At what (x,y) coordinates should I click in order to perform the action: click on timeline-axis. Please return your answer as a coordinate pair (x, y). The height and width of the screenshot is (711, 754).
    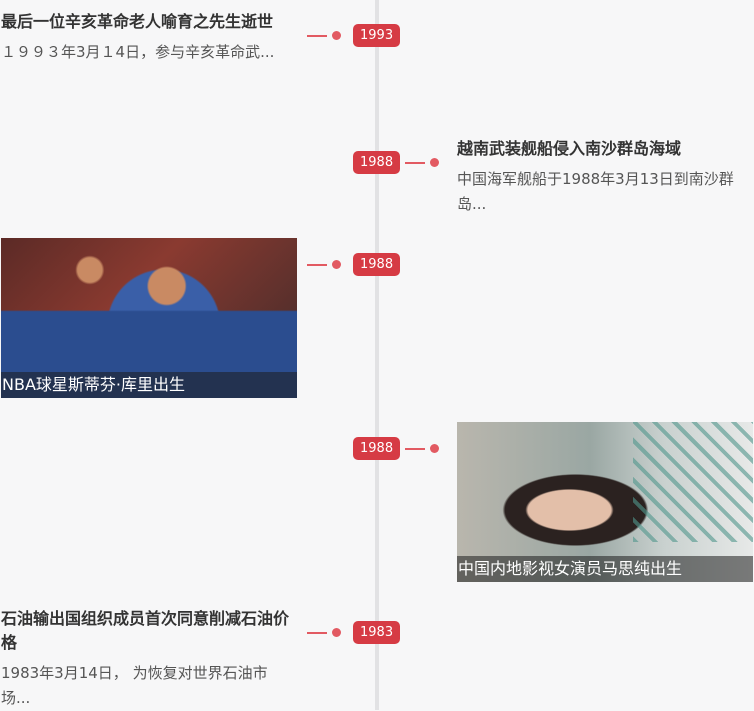
    Looking at the image, I should click on (377, 355).